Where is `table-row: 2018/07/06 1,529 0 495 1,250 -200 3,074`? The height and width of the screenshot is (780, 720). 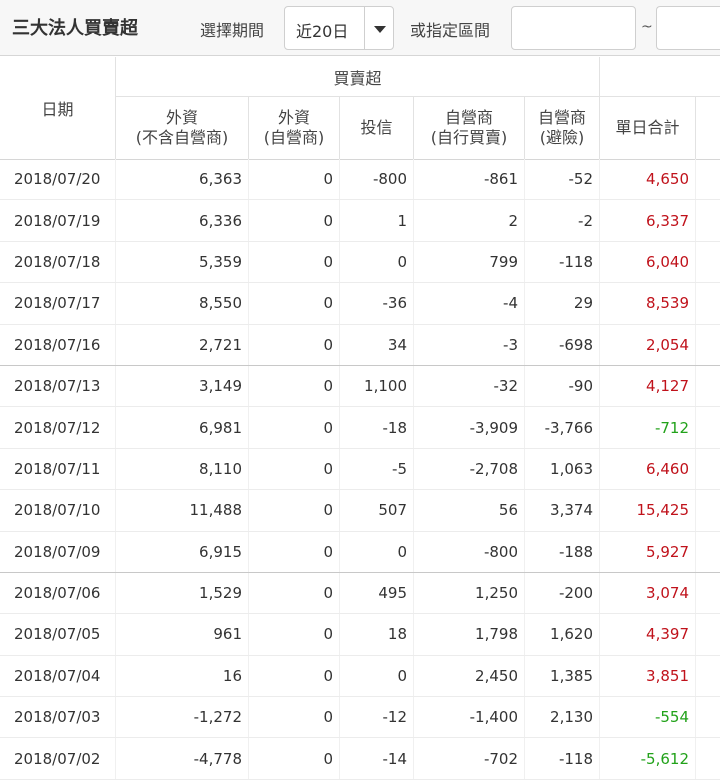 table-row: 2018/07/06 1,529 0 495 1,250 -200 3,074 is located at coordinates (360, 593).